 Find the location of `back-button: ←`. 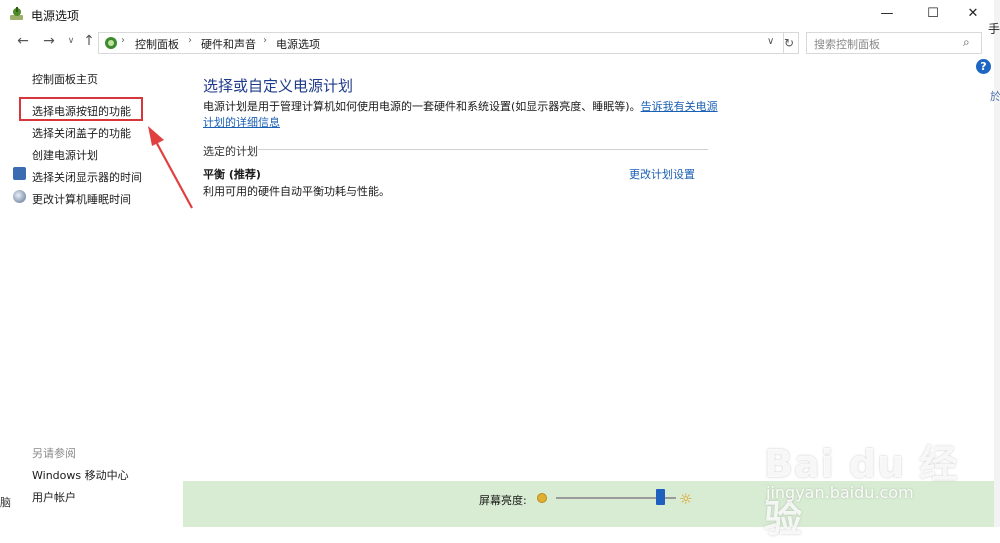

back-button: ← is located at coordinates (23, 41).